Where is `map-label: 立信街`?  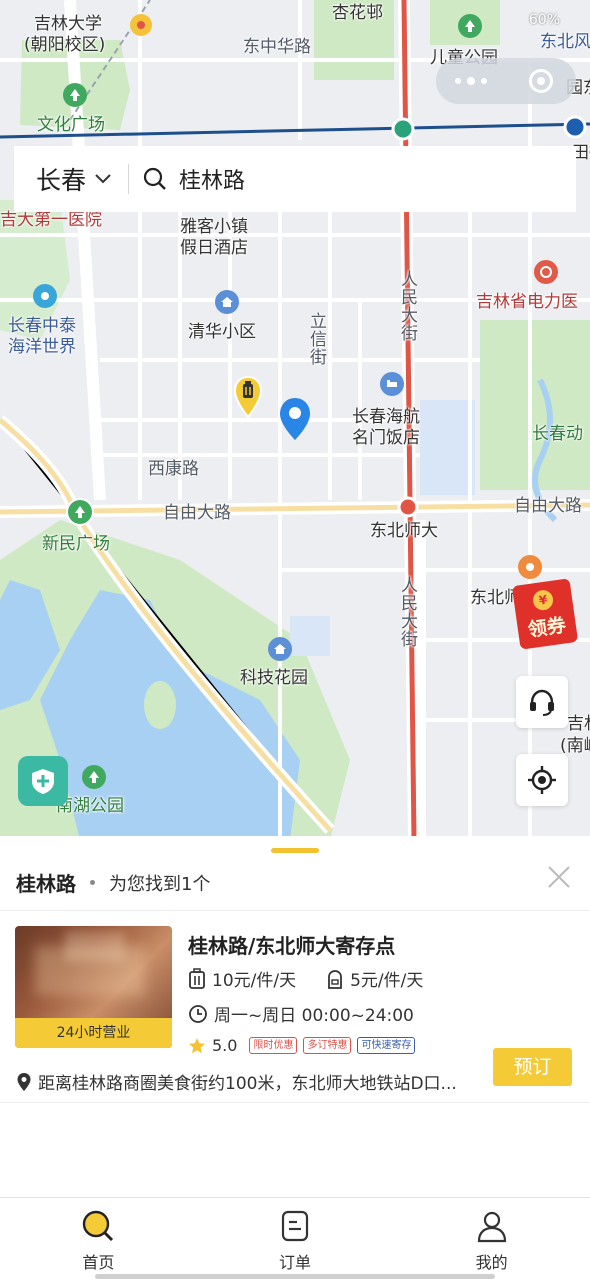
map-label: 立信街 is located at coordinates (316, 339).